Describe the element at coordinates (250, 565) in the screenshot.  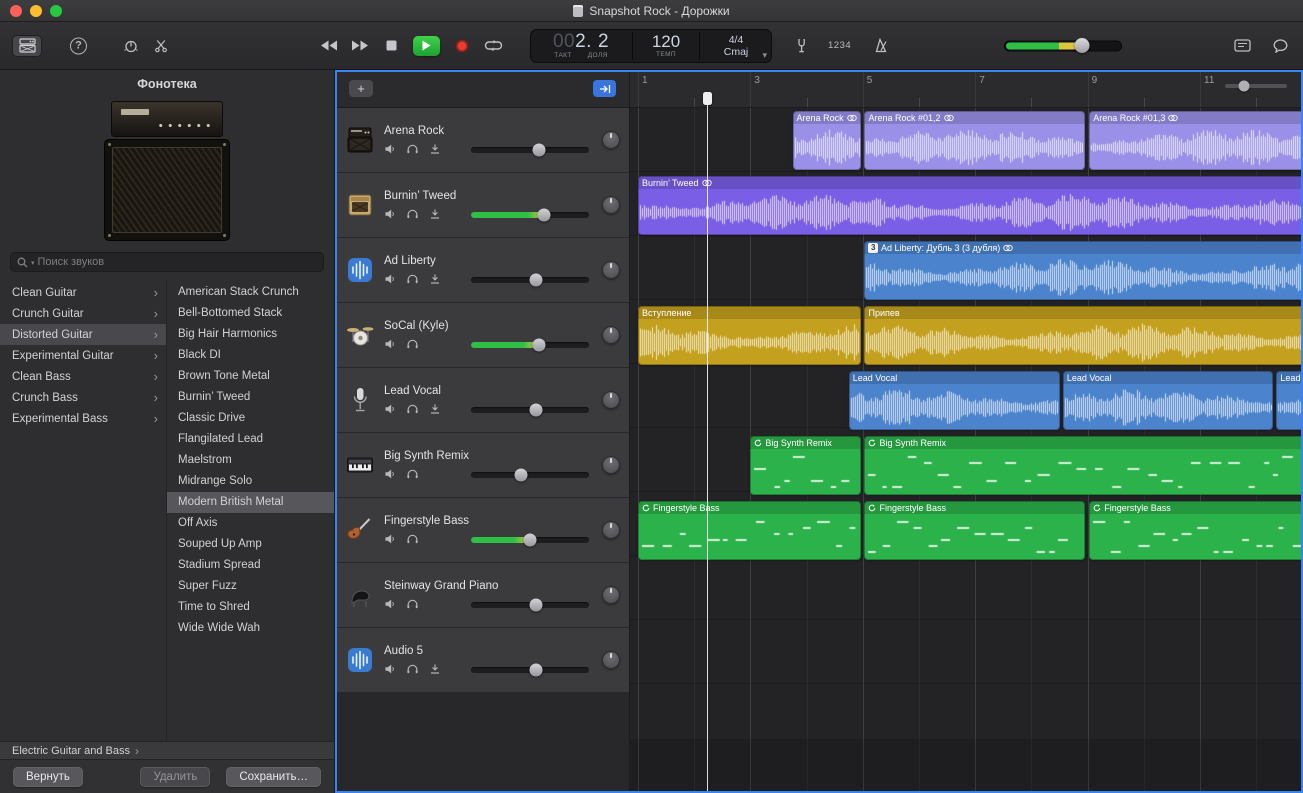
I see `sound-preset-item: Stadium Spread` at that location.